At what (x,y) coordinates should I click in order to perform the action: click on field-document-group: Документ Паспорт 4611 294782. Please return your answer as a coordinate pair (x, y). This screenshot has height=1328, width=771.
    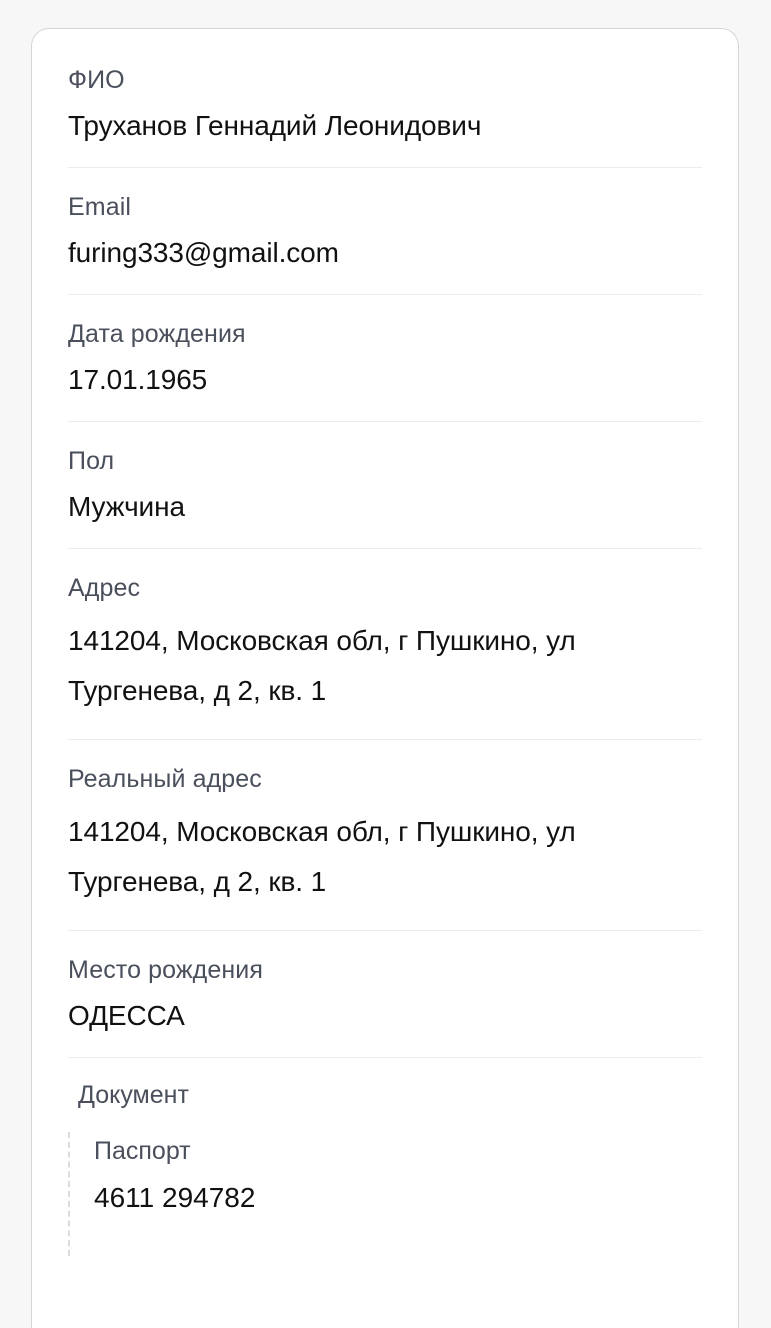
    Looking at the image, I should click on (385, 1157).